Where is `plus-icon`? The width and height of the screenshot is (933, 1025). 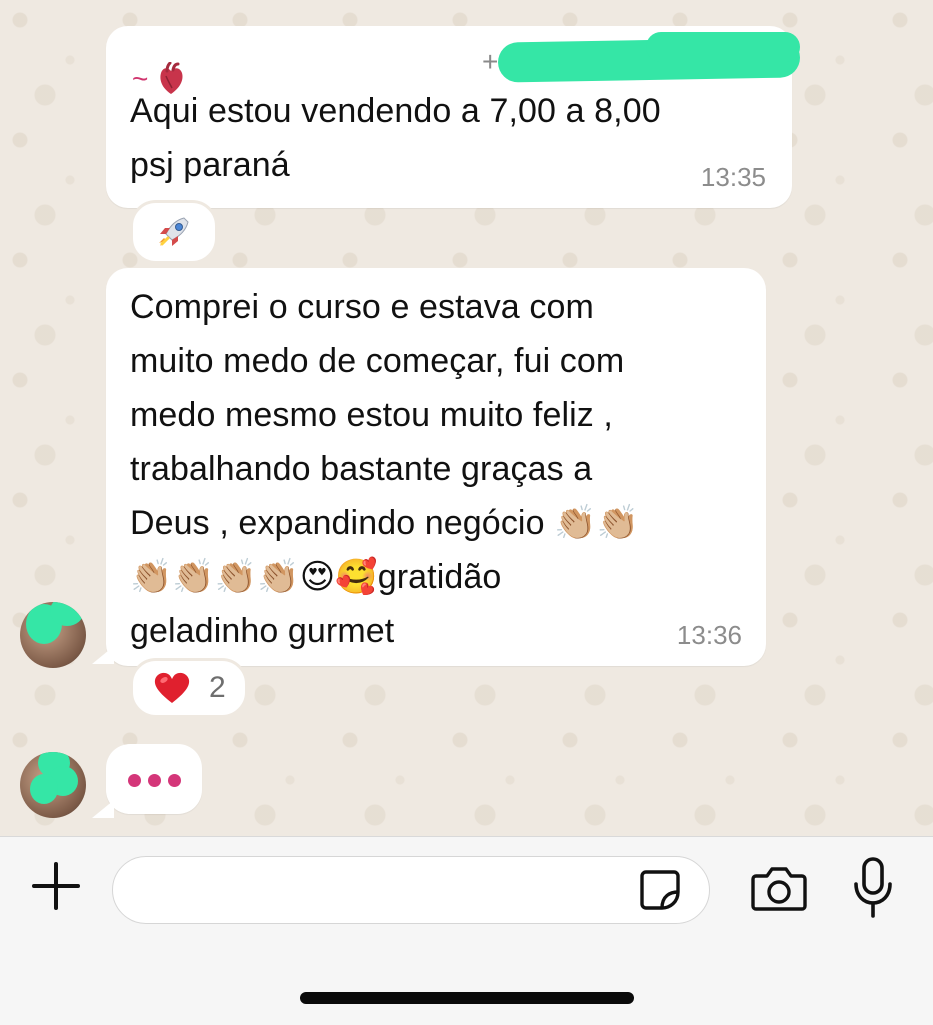 plus-icon is located at coordinates (56, 886).